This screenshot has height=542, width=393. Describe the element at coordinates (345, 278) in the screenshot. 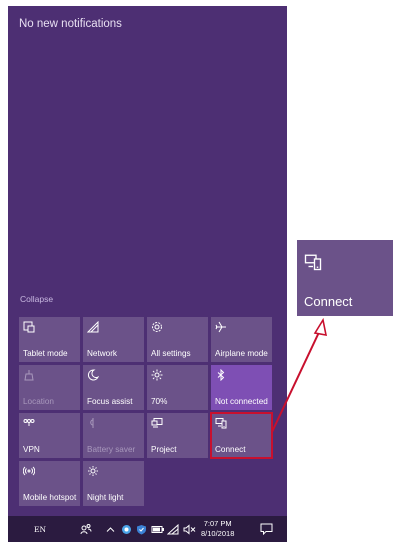

I see `connect-zoom-callout: Connect` at that location.